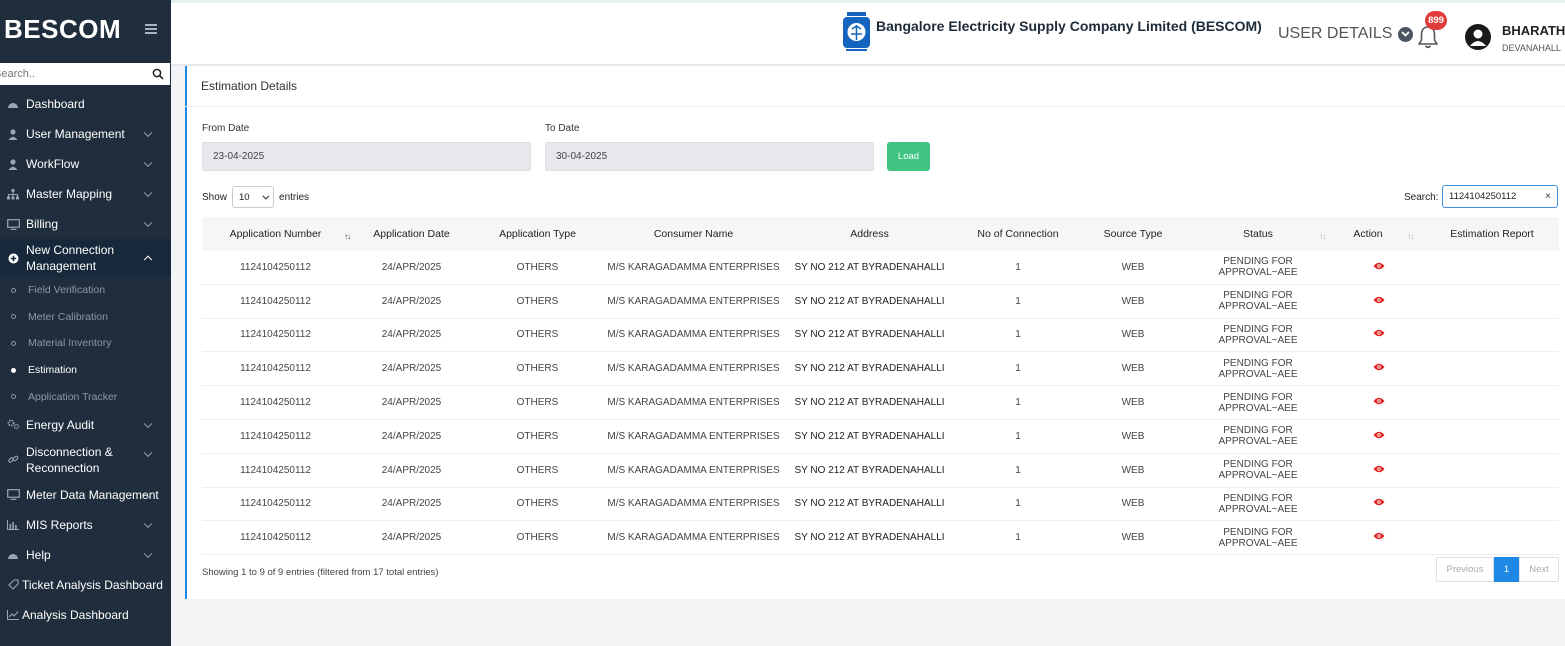 The width and height of the screenshot is (1565, 646). I want to click on sidebar-item-help: Help, so click(85, 555).